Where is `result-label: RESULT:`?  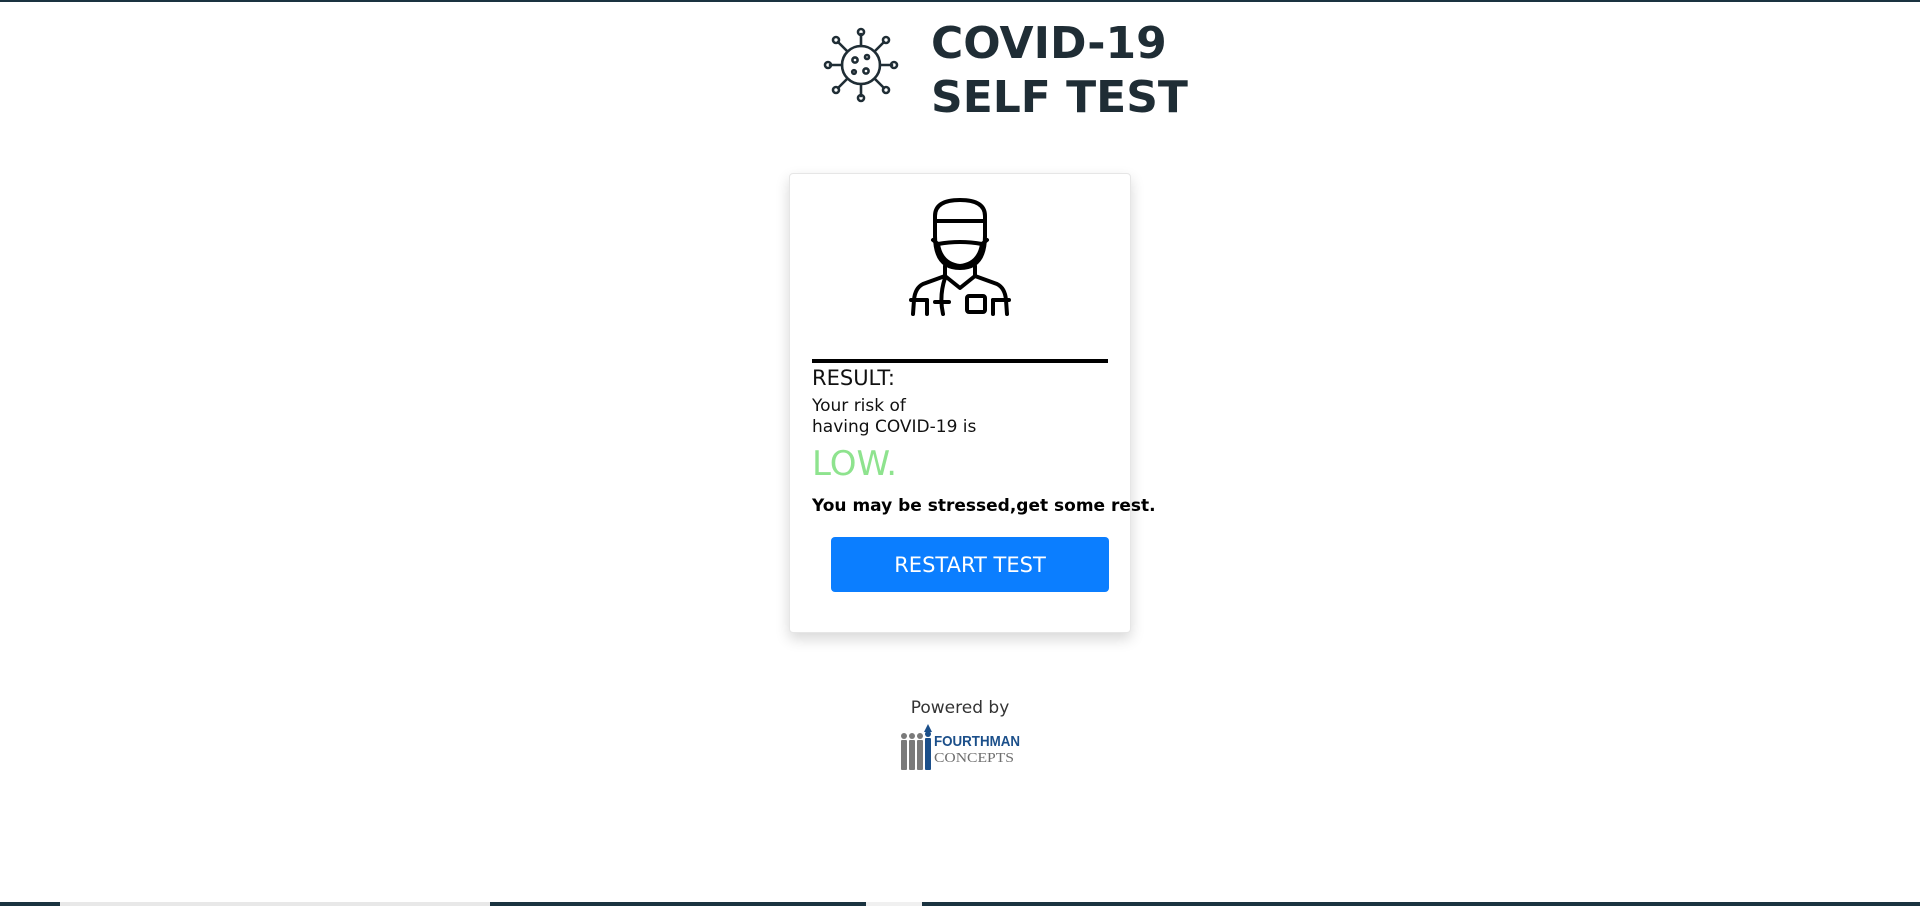
result-label: RESULT: is located at coordinates (853, 378).